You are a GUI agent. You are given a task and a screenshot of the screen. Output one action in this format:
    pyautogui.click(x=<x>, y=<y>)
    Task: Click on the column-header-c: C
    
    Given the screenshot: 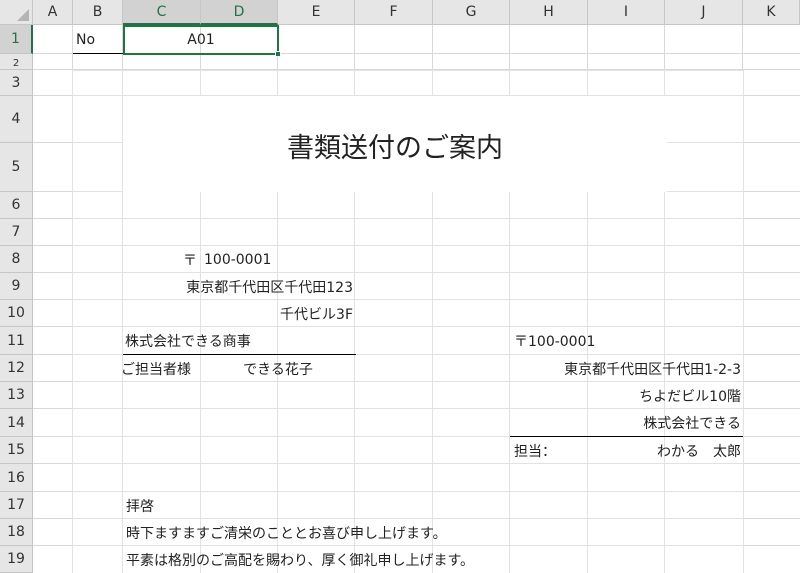 What is the action you would take?
    pyautogui.click(x=162, y=12)
    